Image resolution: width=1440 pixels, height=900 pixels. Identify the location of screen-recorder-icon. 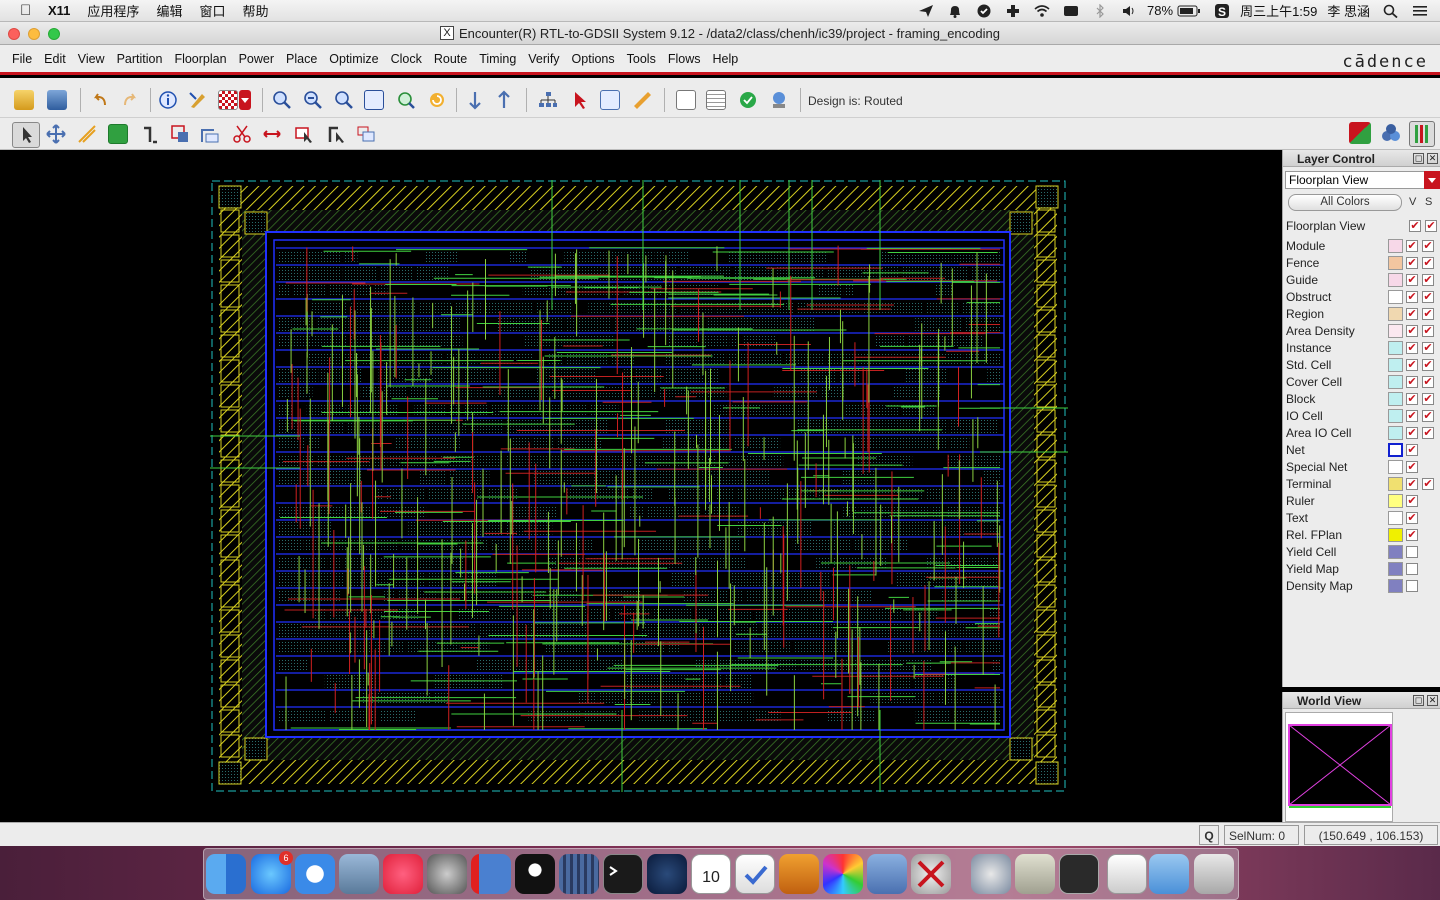
(1079, 874).